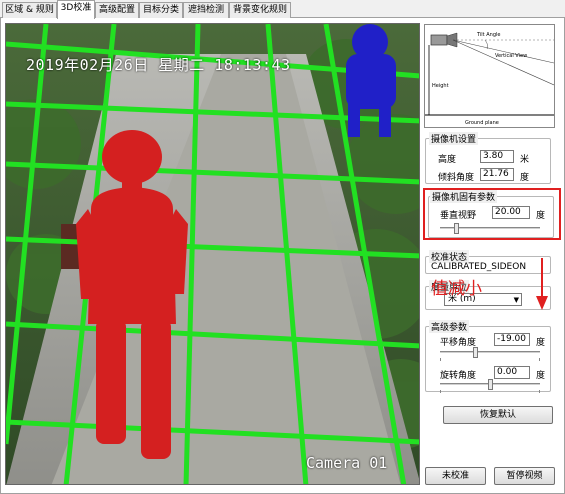 This screenshot has height=494, width=565. I want to click on diagram-label-vertical-view: Vertical View, so click(511, 56).